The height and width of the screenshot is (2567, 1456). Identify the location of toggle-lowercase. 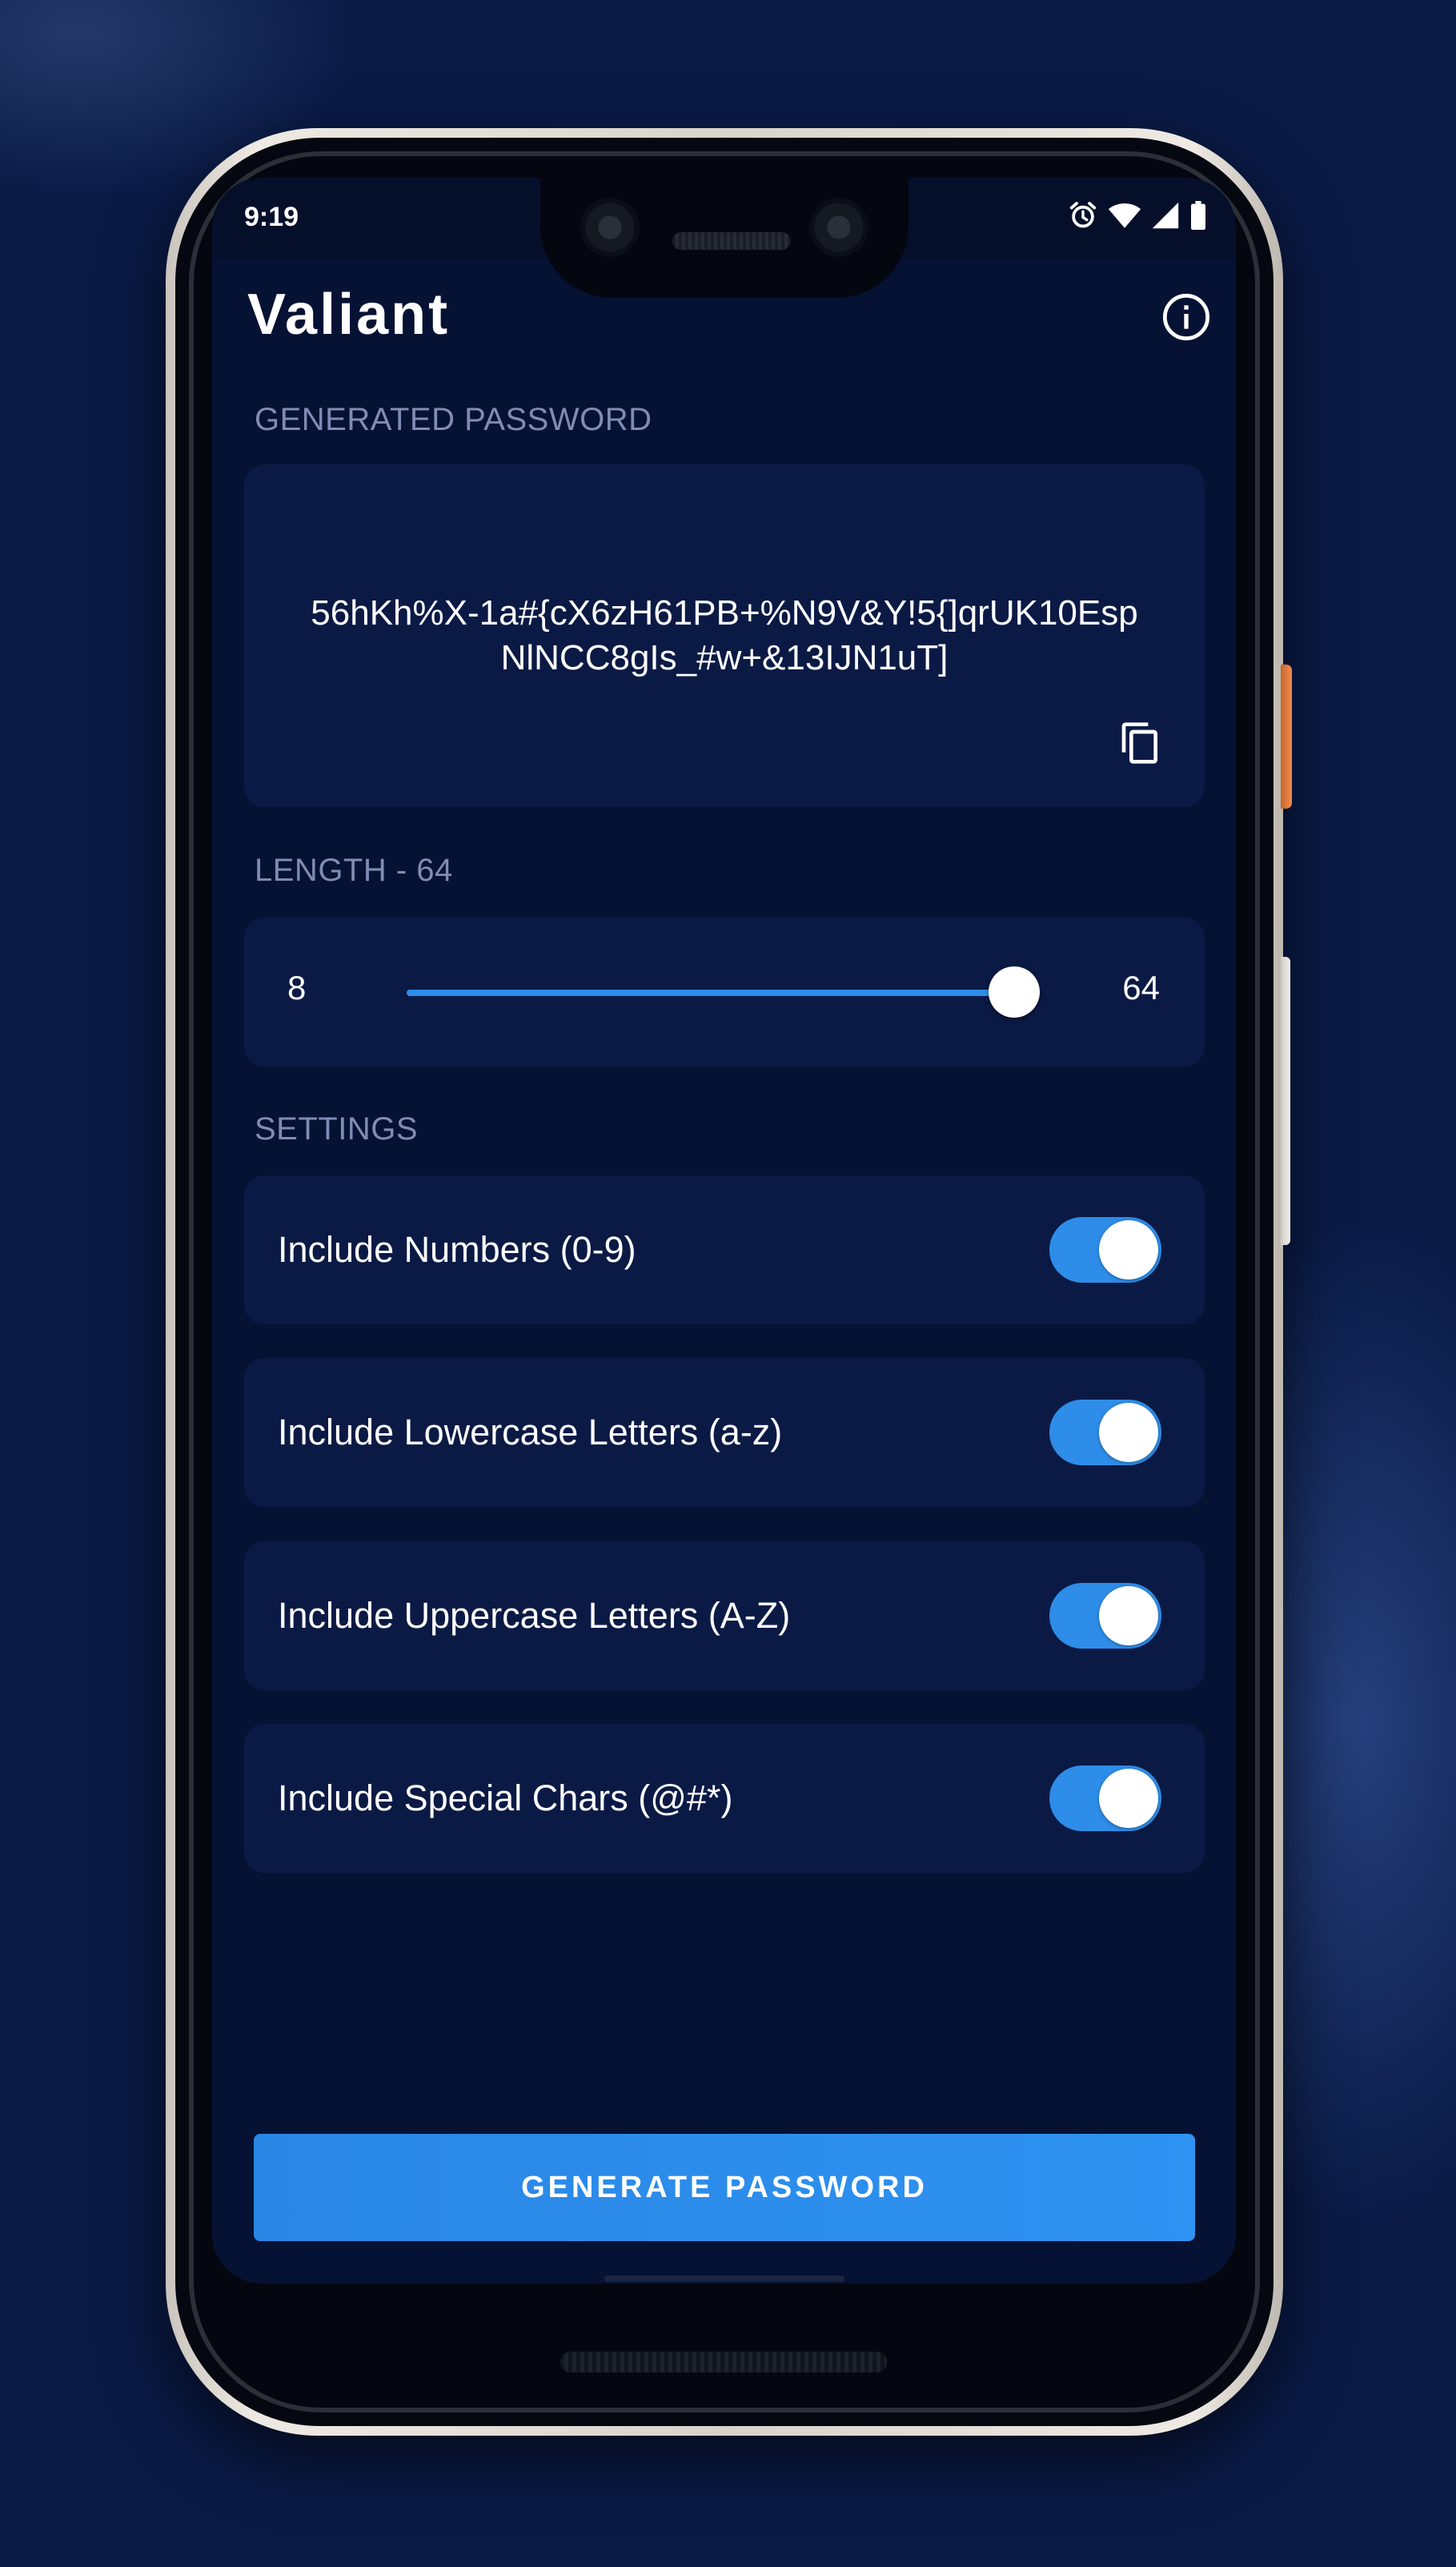
(1105, 1432).